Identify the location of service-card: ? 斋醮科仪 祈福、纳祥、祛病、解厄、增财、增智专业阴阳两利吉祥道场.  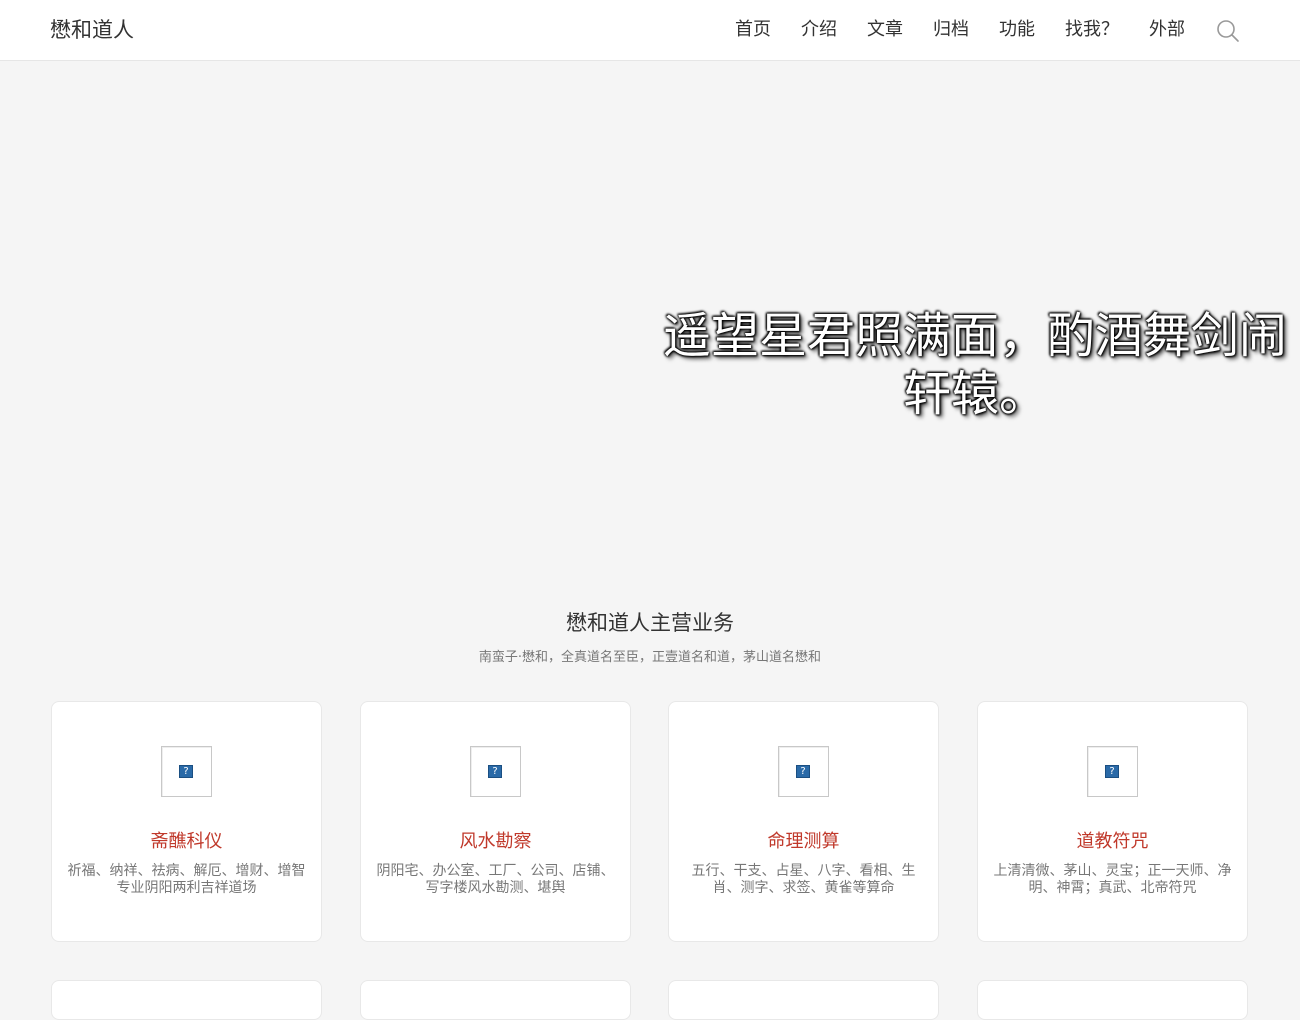
(186, 821).